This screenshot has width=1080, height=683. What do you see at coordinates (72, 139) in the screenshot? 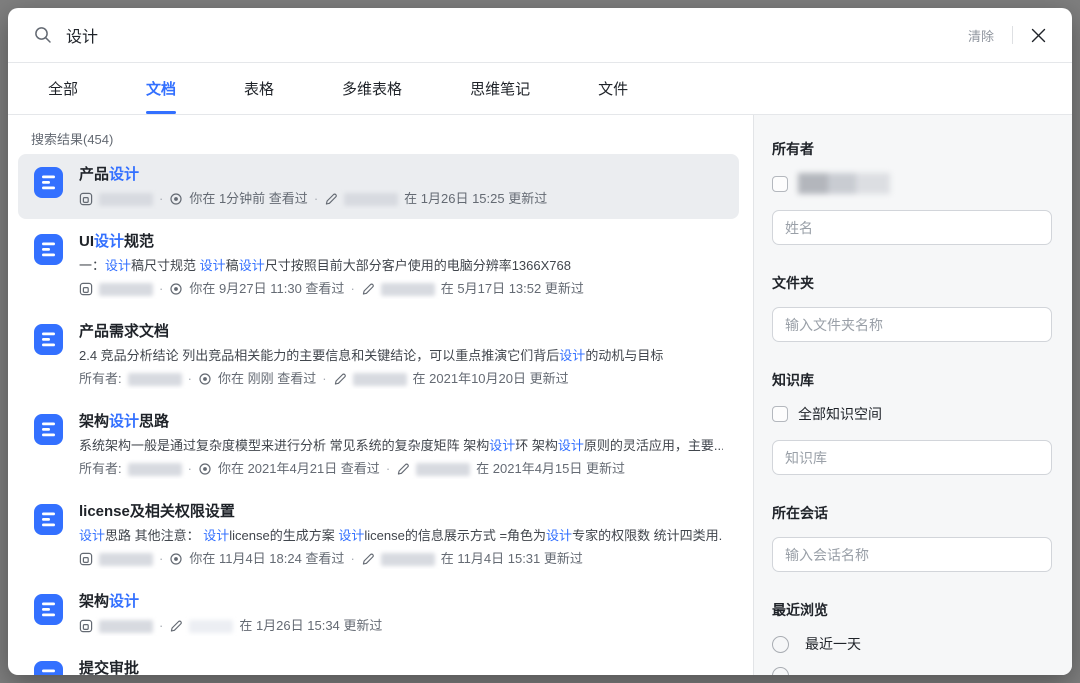
I see `results-count: 搜索结果(454)` at bounding box center [72, 139].